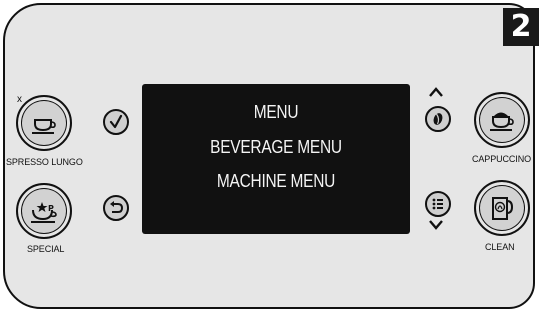  I want to click on menu-button, so click(438, 204).